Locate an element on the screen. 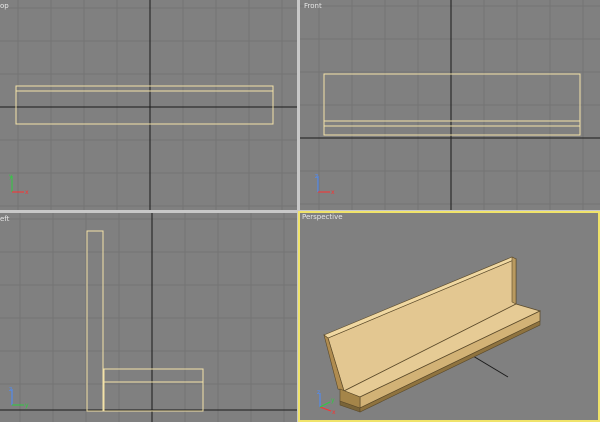 This screenshot has height=422, width=600. perspective-scene: z x y is located at coordinates (429, 336).